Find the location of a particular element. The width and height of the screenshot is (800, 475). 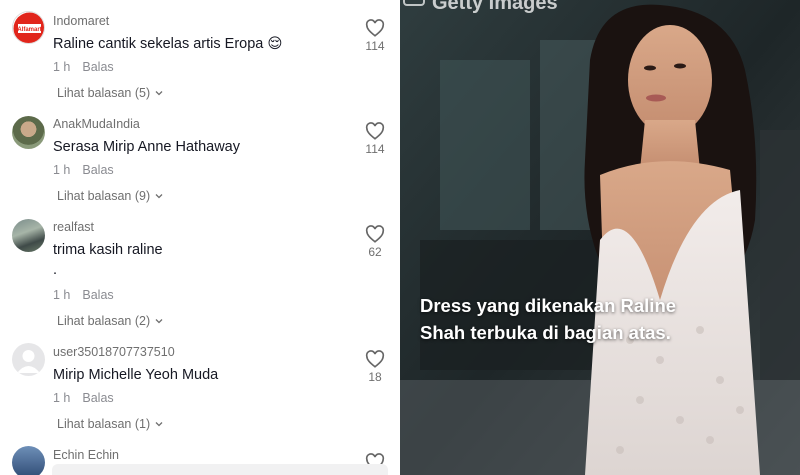

avatar: Alfamart is located at coordinates (28, 27).